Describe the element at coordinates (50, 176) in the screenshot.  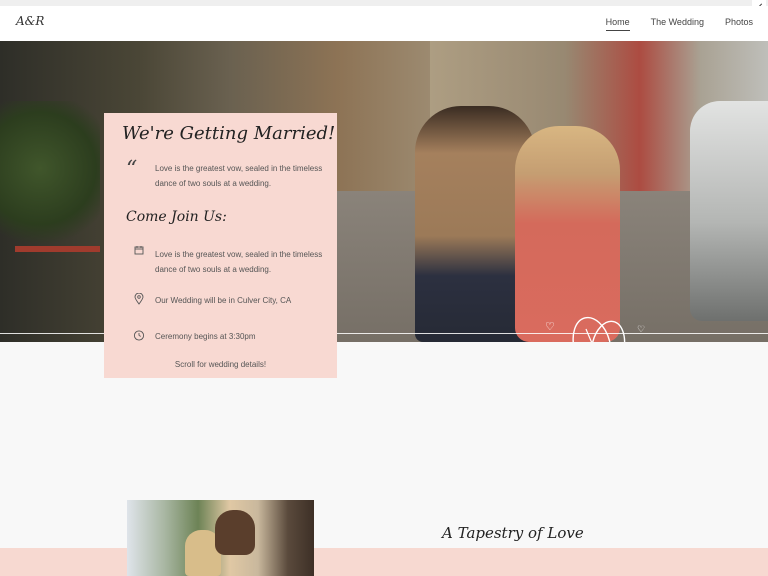
I see `hero-plant` at that location.